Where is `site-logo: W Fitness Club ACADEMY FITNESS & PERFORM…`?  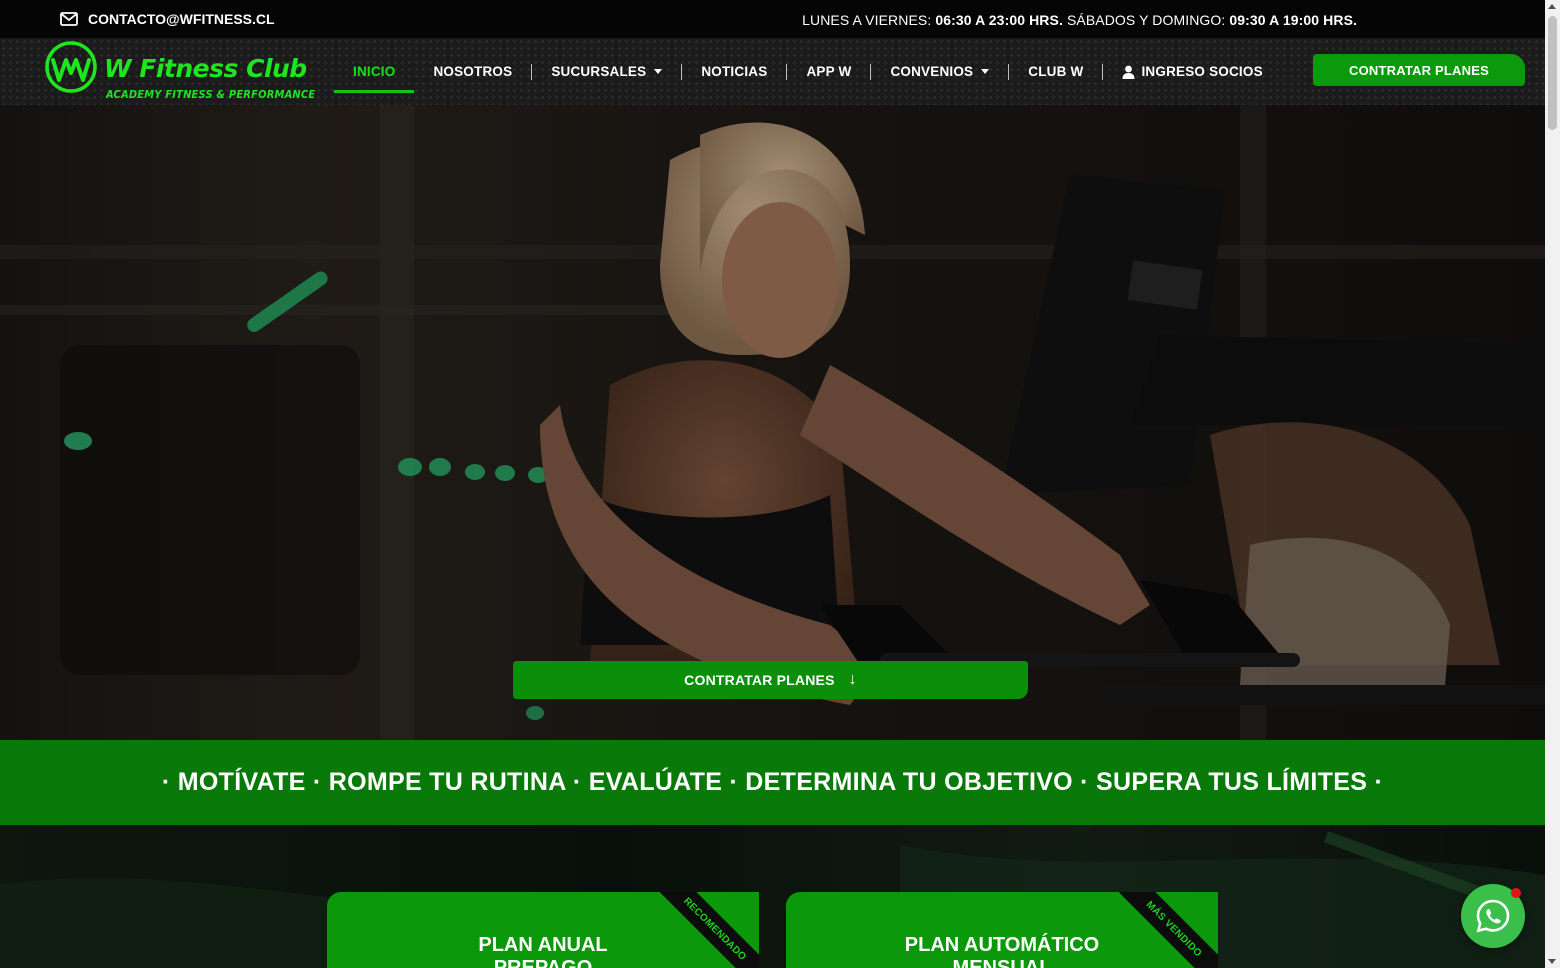
site-logo: W Fitness Club ACADEMY FITNESS & PERFORM… is located at coordinates (180, 72).